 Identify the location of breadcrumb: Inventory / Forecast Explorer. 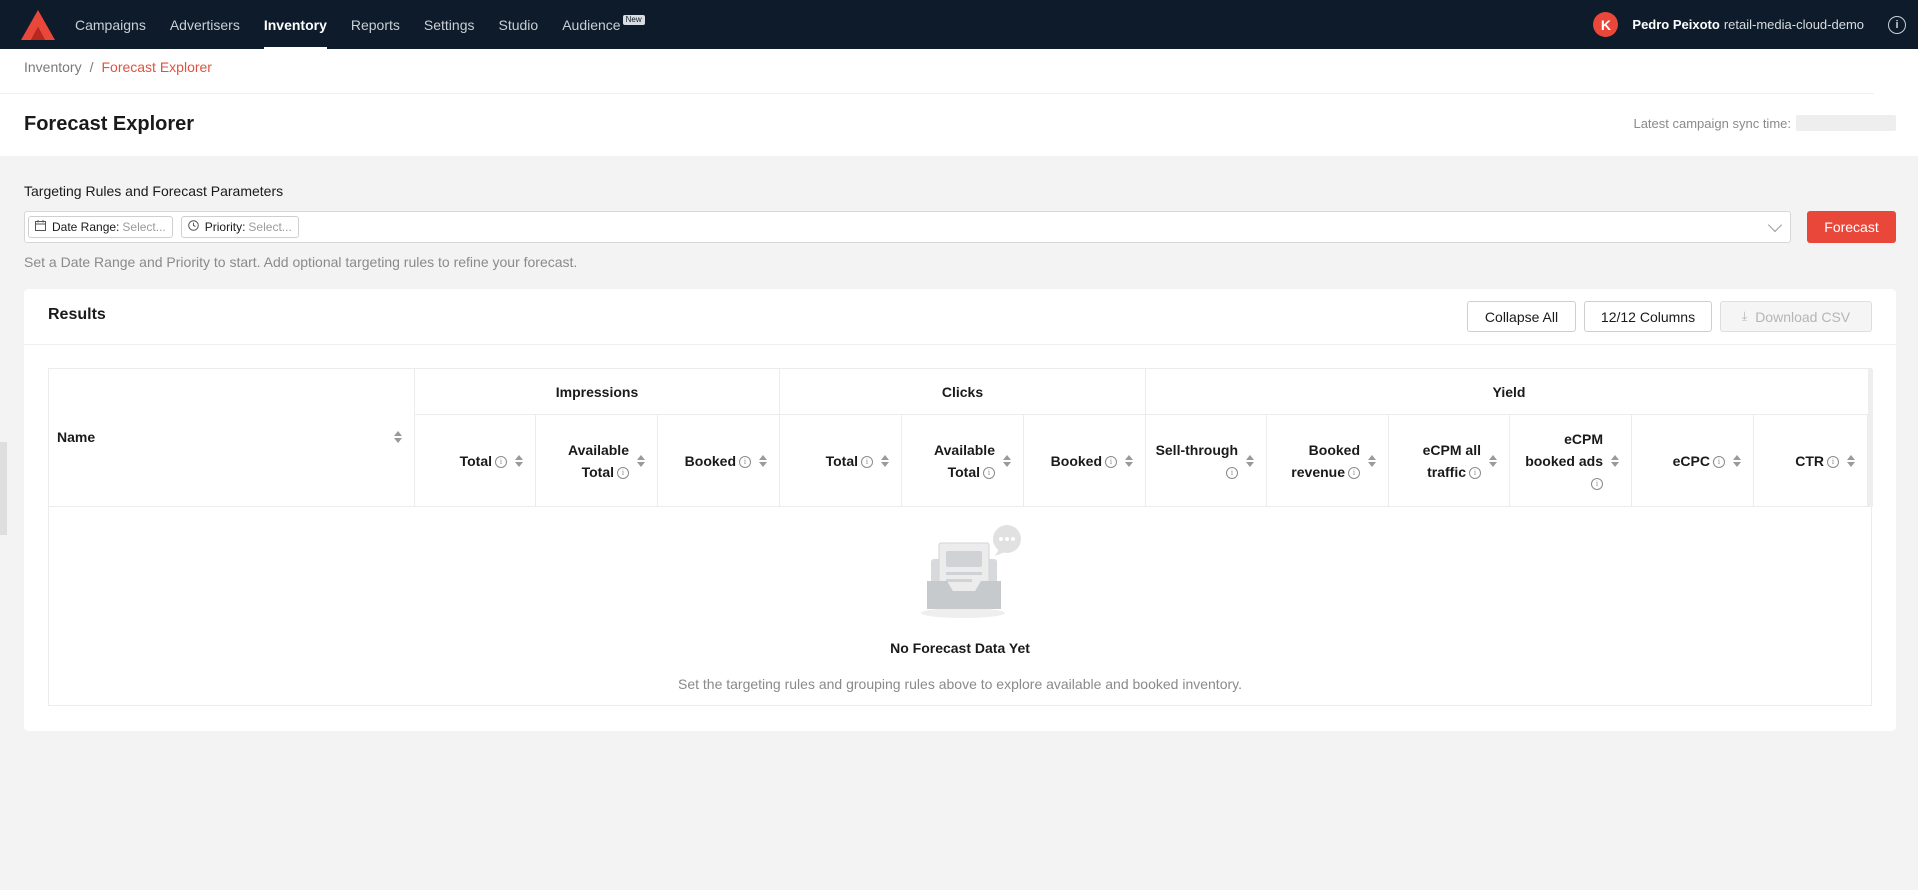
(118, 67).